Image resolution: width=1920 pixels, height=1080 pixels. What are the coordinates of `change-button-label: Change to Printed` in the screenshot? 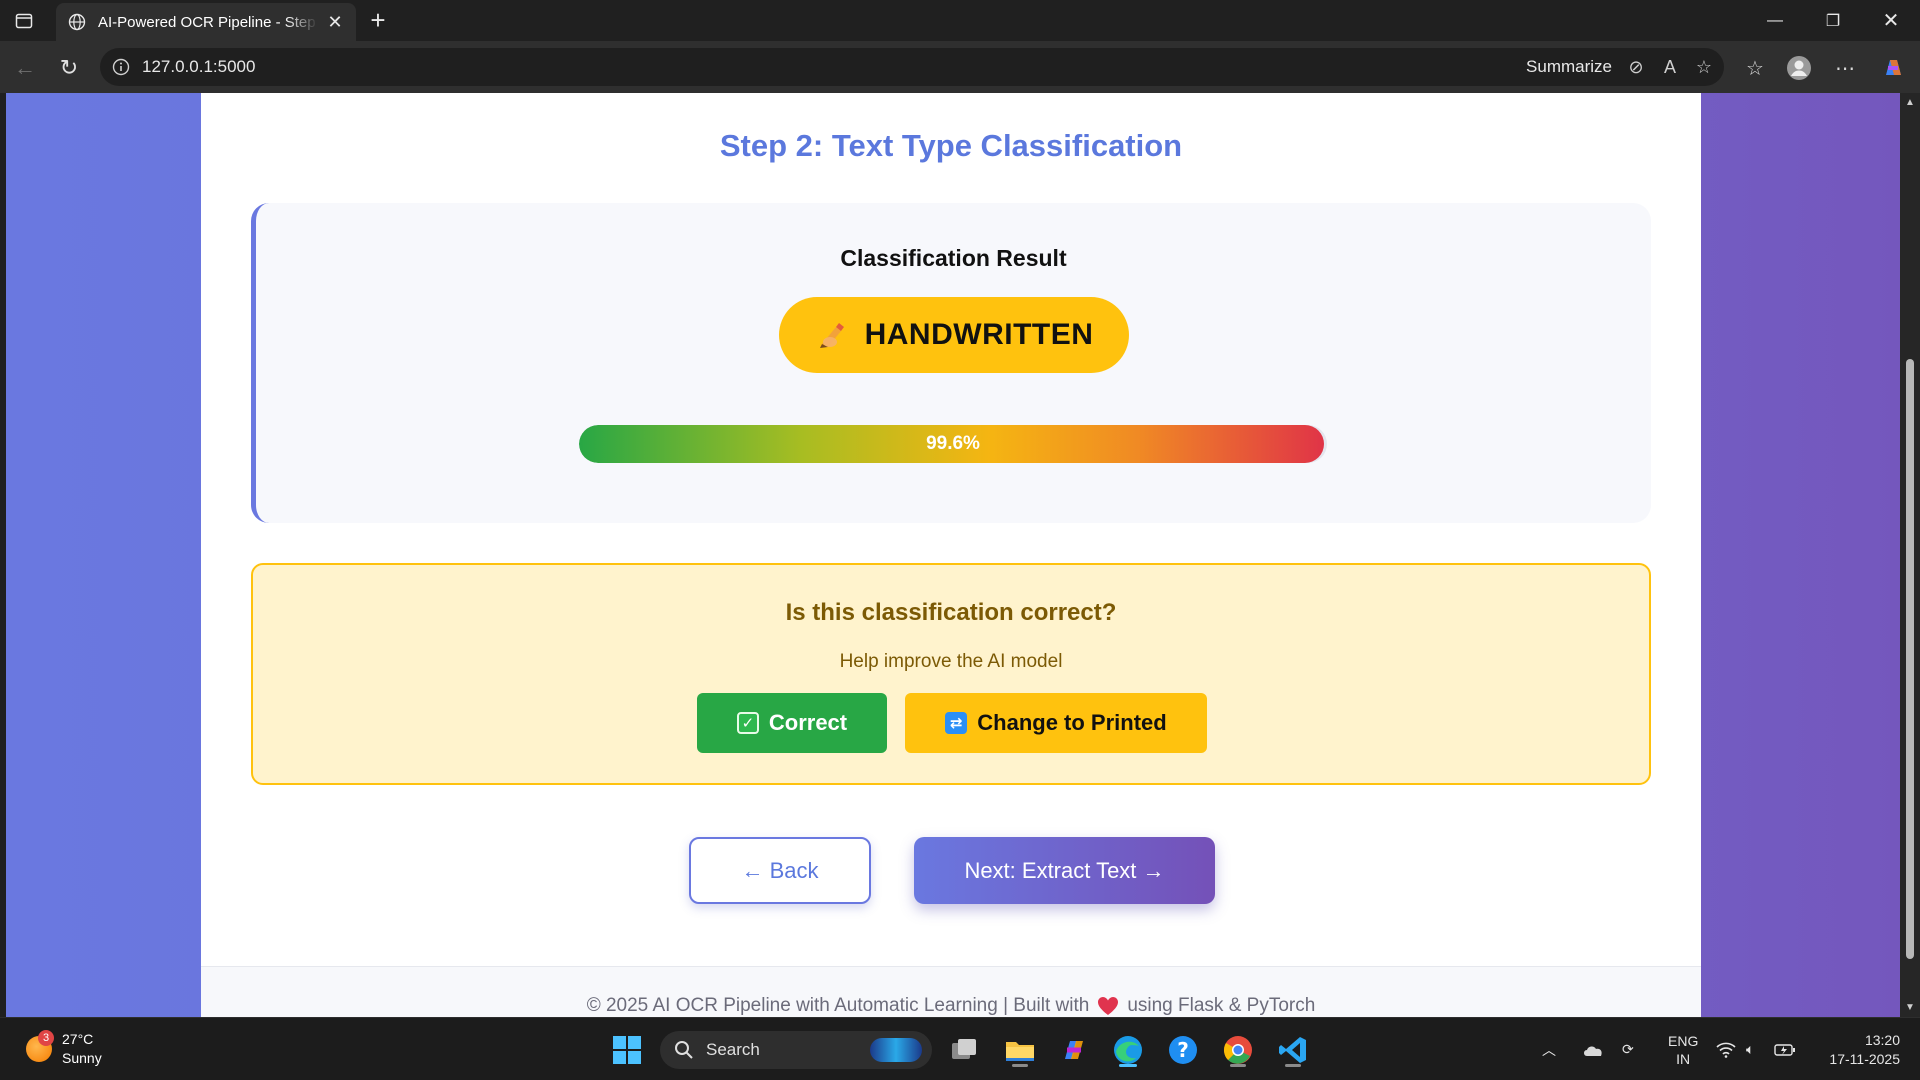 It's located at (1072, 722).